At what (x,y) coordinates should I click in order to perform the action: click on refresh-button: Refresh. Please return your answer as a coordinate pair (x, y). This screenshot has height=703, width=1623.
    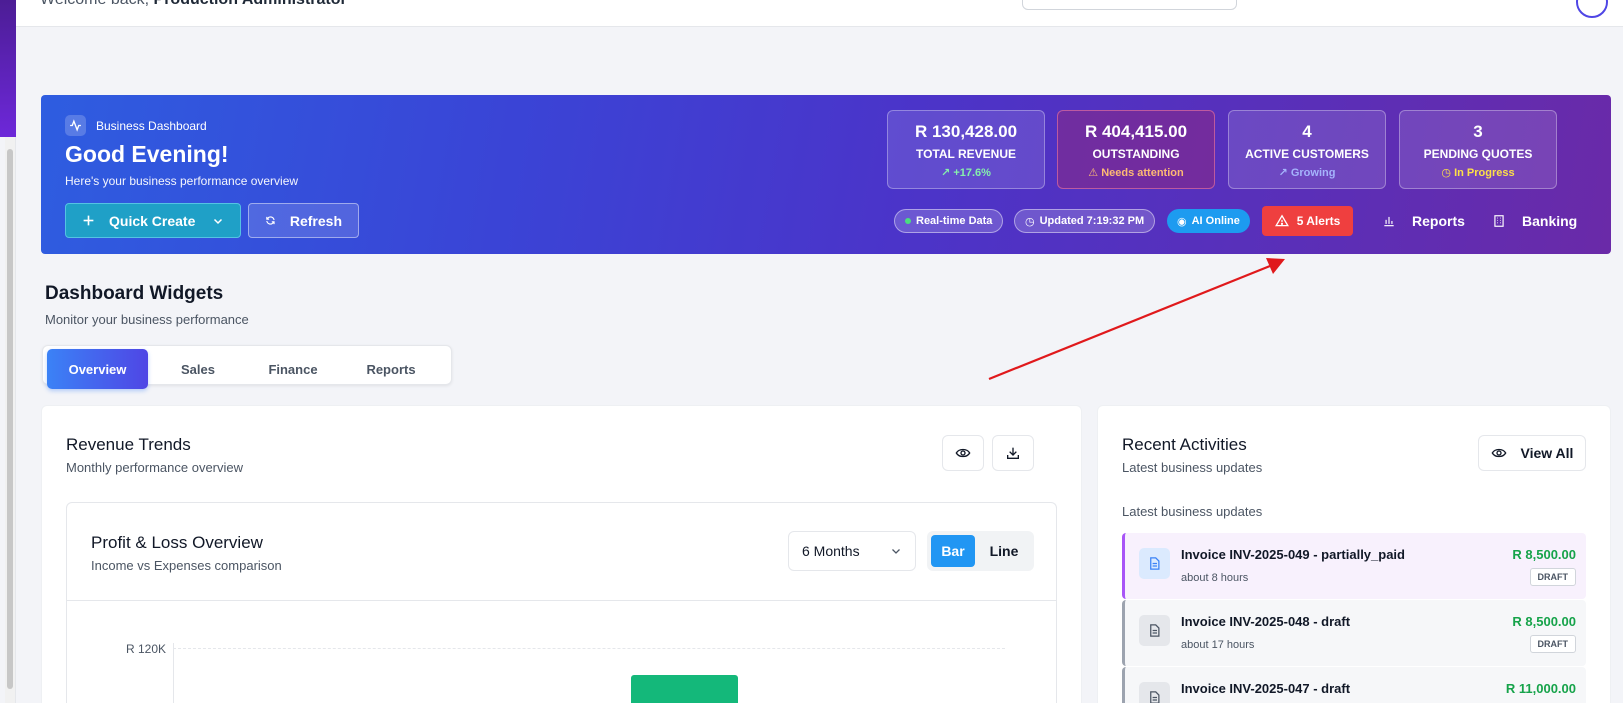
    Looking at the image, I should click on (303, 220).